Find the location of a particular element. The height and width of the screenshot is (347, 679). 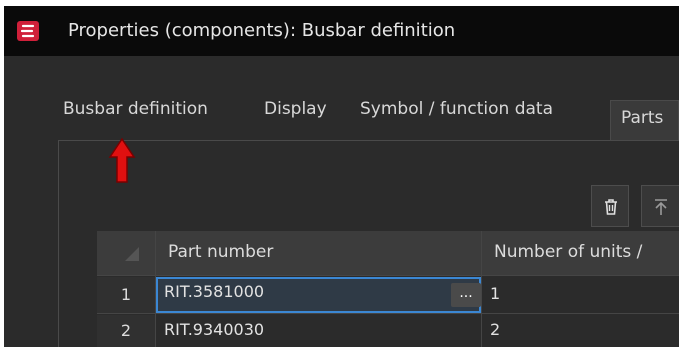

tab-display: Display is located at coordinates (295, 109).